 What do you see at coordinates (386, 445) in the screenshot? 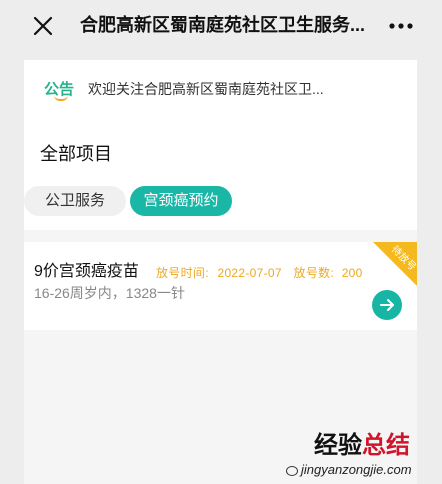
I see `watermark-brand-part2: 总结` at bounding box center [386, 445].